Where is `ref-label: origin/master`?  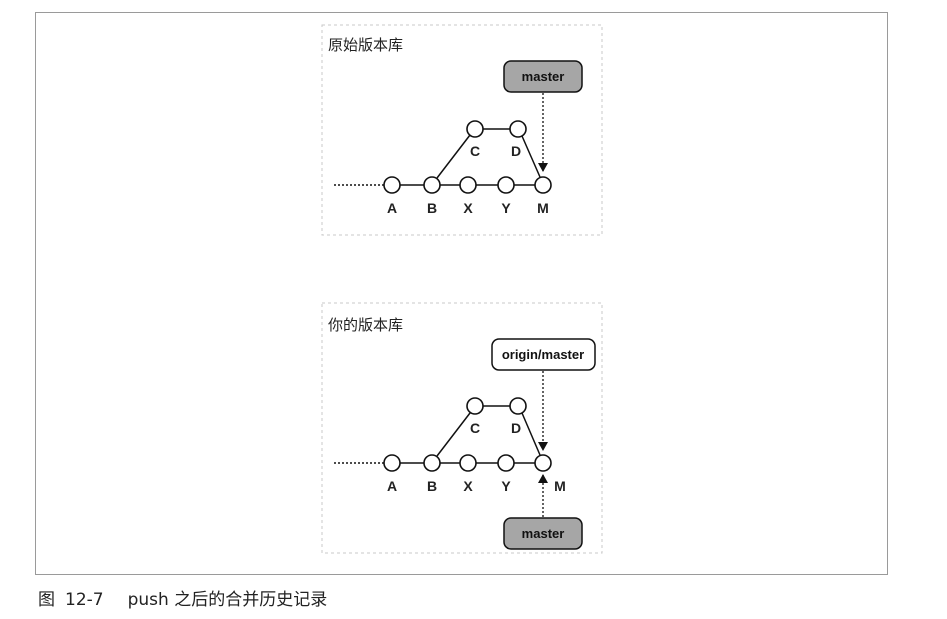 ref-label: origin/master is located at coordinates (543, 354).